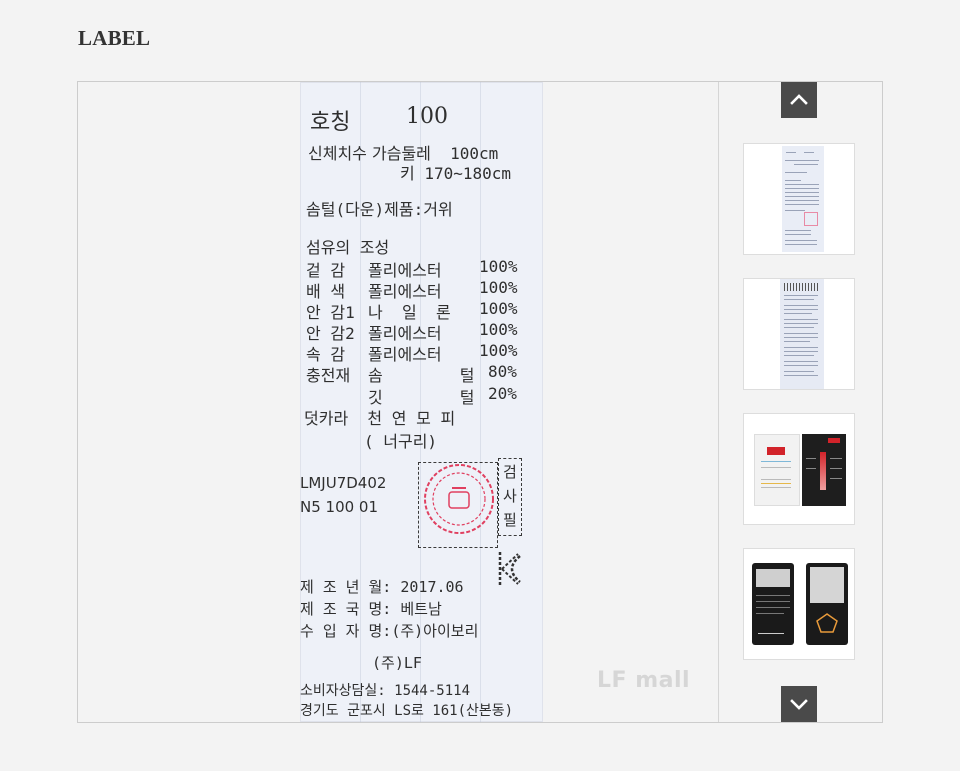 The image size is (960, 771). What do you see at coordinates (510, 497) in the screenshot?
I see `inspection-box` at bounding box center [510, 497].